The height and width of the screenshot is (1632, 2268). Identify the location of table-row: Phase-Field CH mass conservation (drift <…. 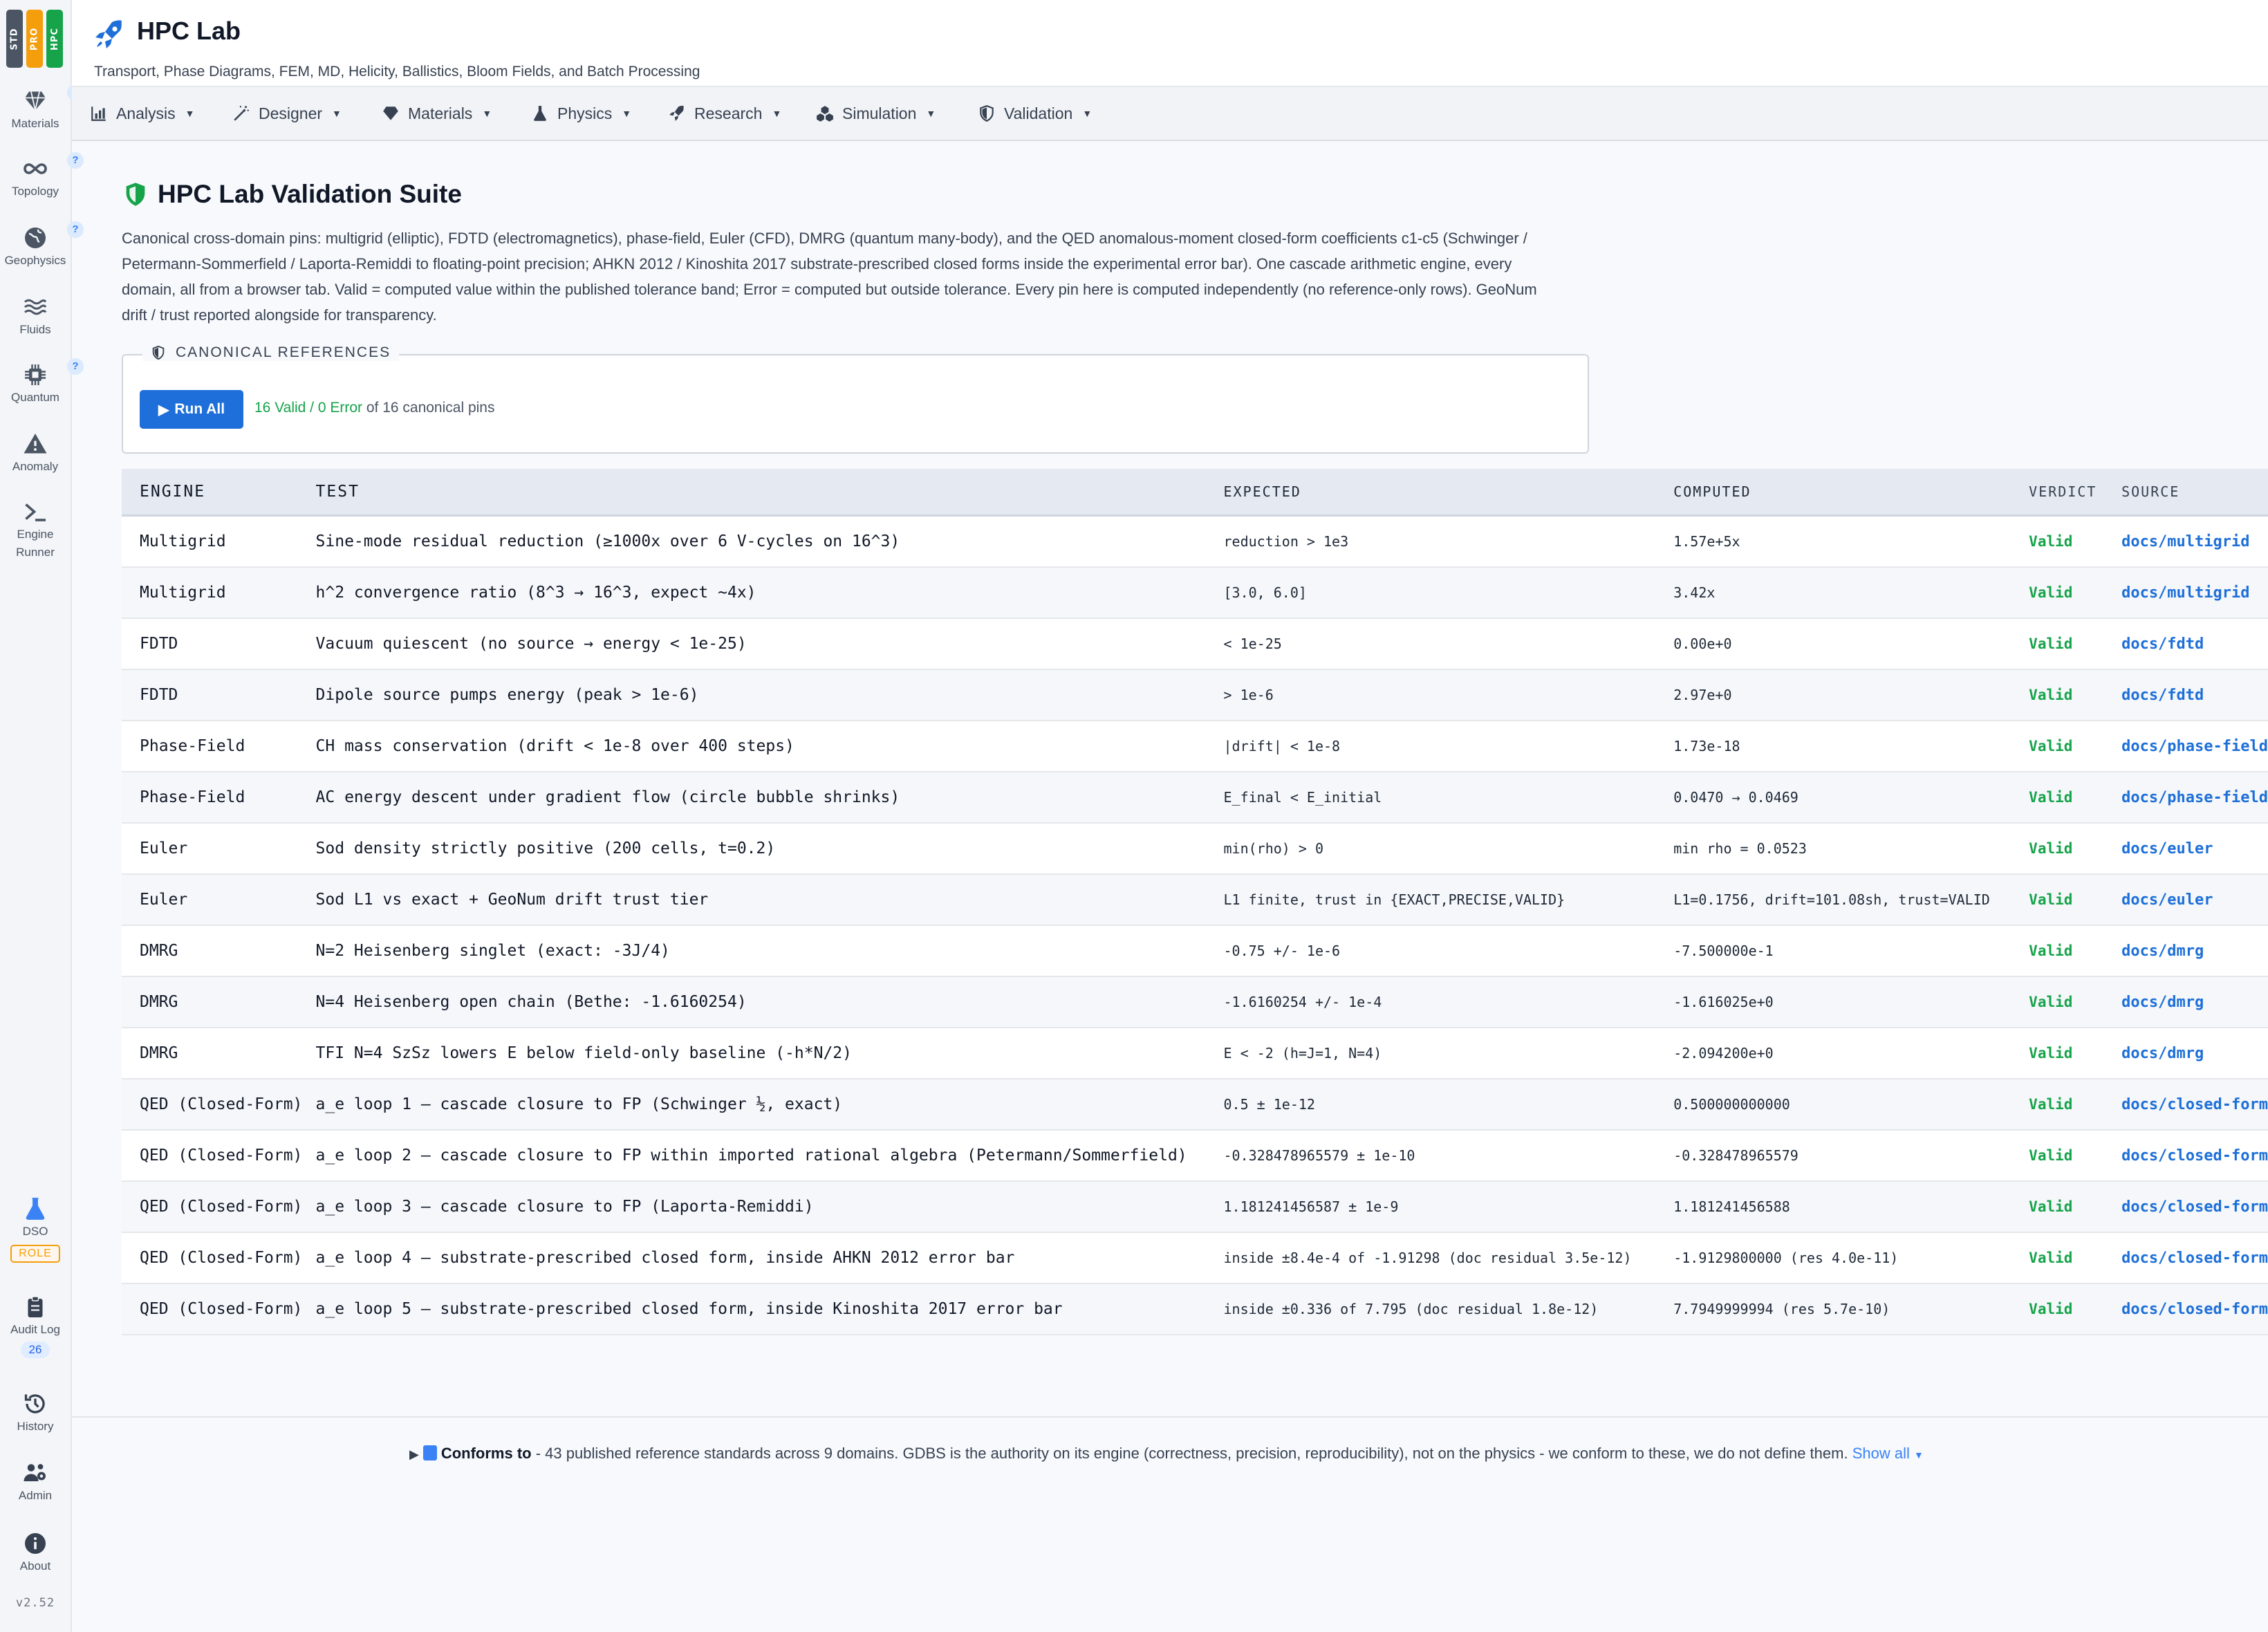
(1195, 746).